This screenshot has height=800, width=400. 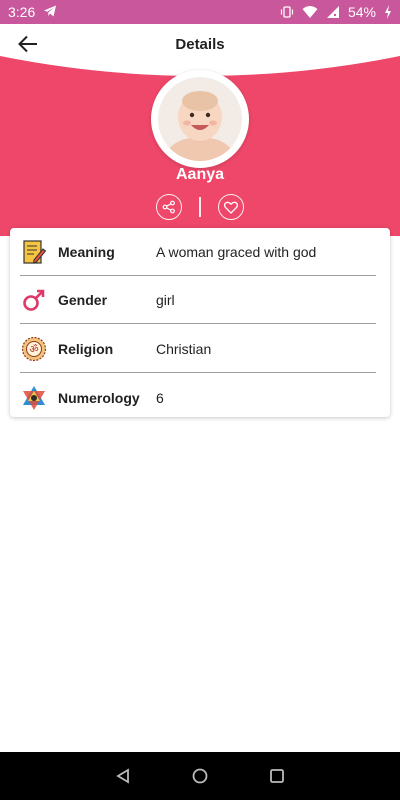 I want to click on action-row, so click(x=200, y=207).